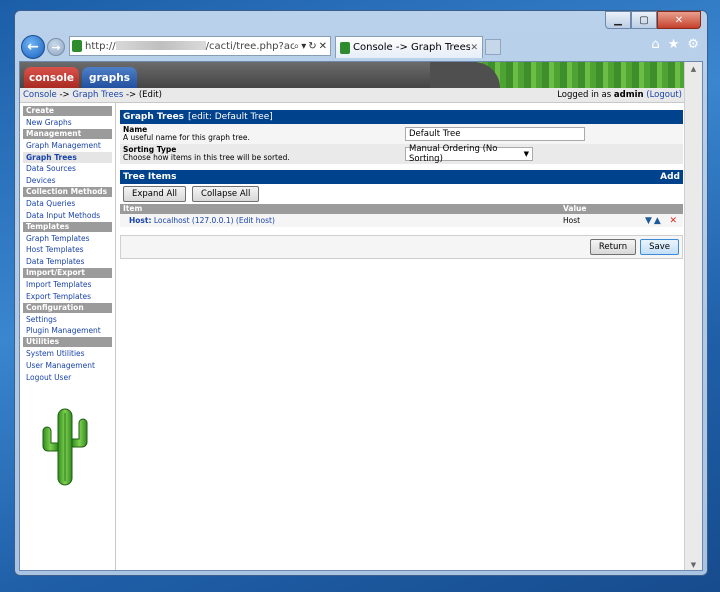 Image resolution: width=720 pixels, height=592 pixels. What do you see at coordinates (67, 133) in the screenshot?
I see `sidebar-section-header: Management` at bounding box center [67, 133].